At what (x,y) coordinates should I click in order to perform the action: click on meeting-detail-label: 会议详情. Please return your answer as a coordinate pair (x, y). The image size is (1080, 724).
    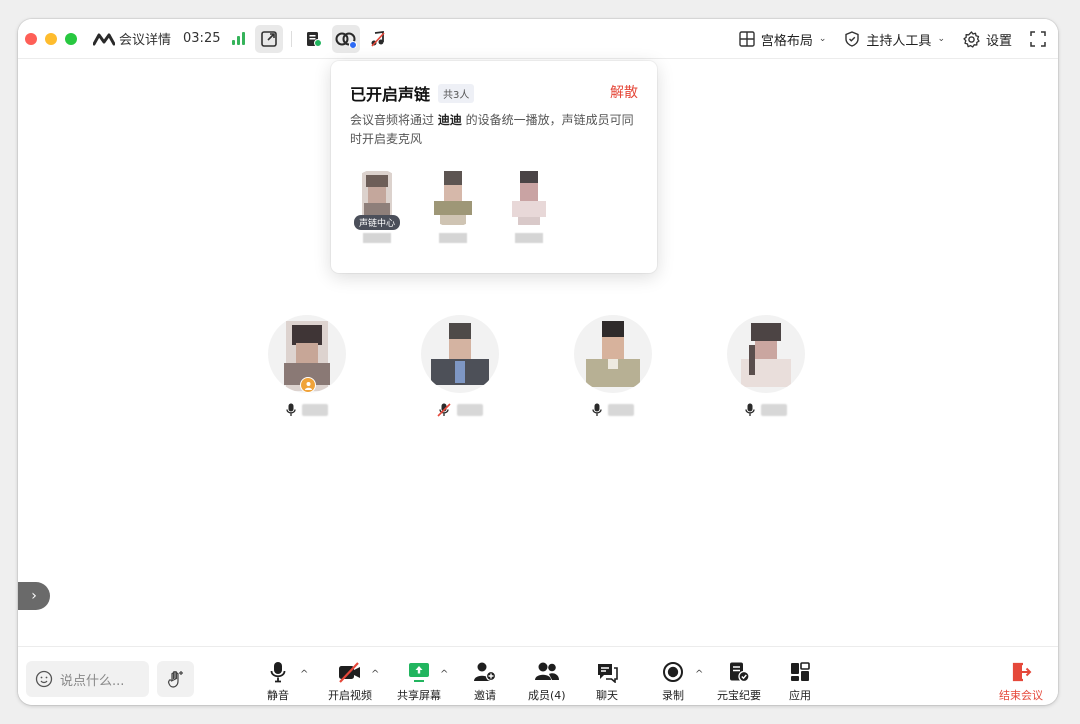
    Looking at the image, I should click on (145, 40).